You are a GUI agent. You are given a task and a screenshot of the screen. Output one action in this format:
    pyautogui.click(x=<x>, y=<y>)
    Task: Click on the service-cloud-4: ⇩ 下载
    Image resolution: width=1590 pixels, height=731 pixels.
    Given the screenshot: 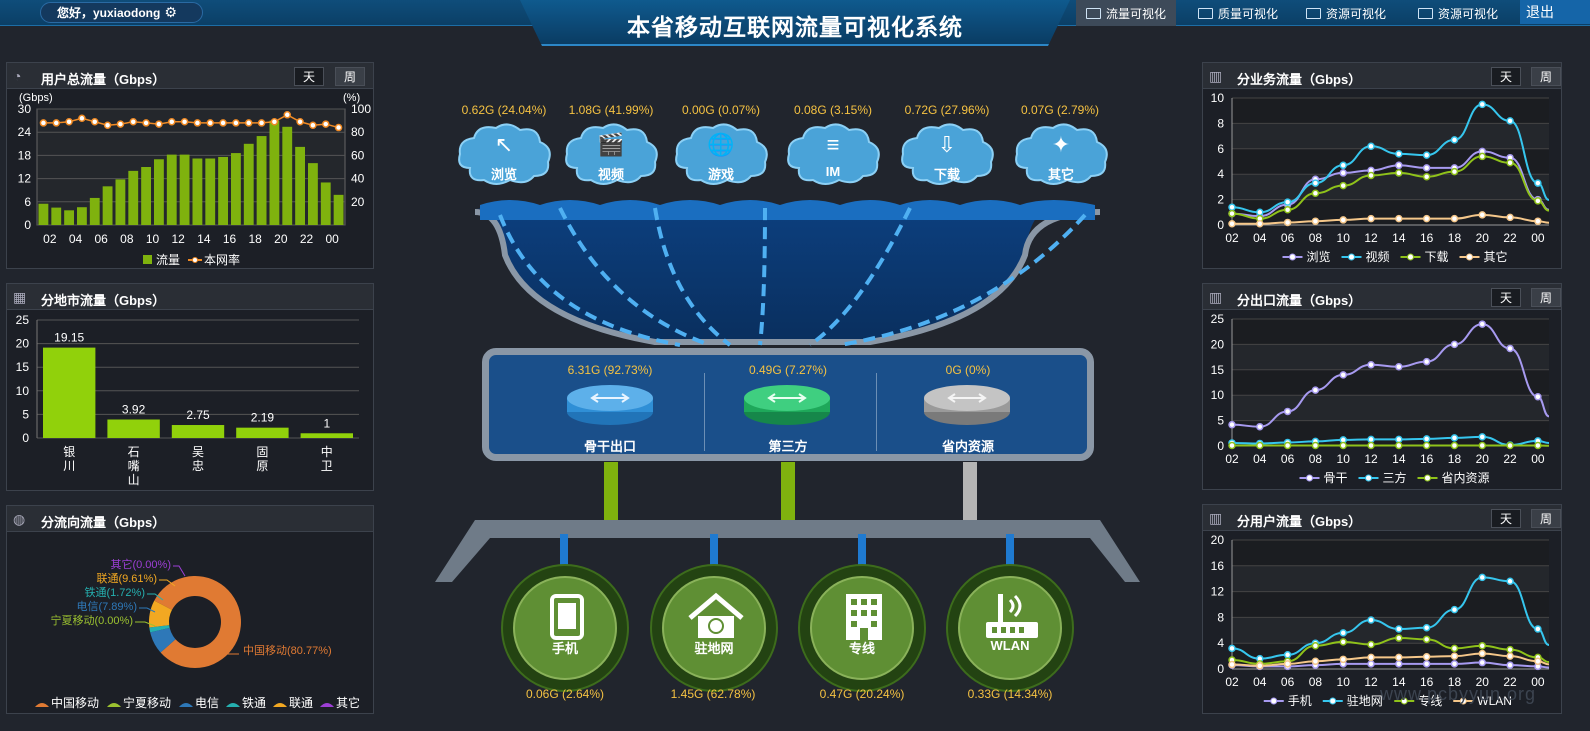 What is the action you would take?
    pyautogui.click(x=947, y=155)
    